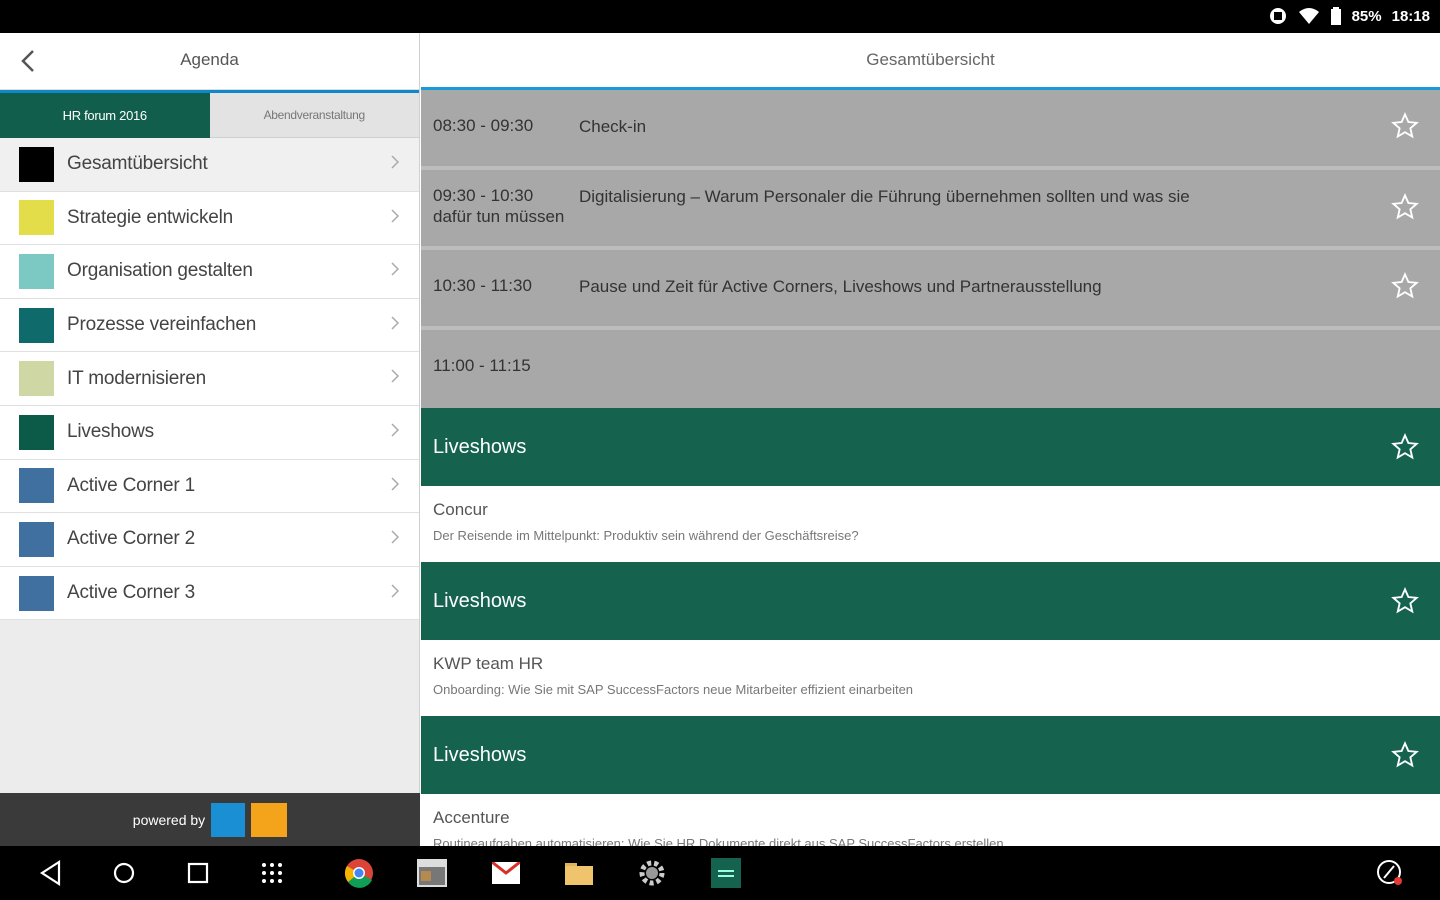  I want to click on schedule-header: Gesamtübersicht, so click(930, 61).